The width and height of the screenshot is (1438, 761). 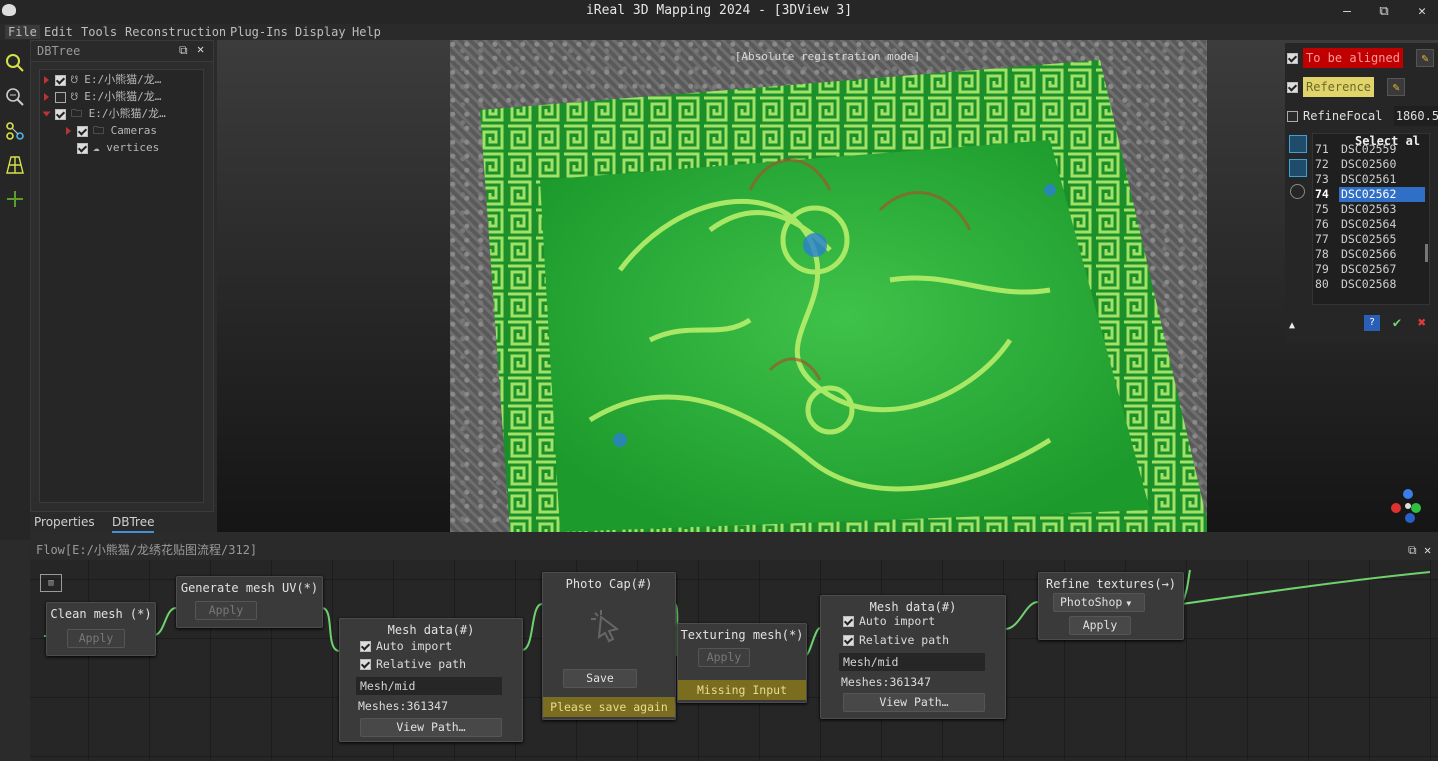 I want to click on flow-start-icon: ▥, so click(x=51, y=583).